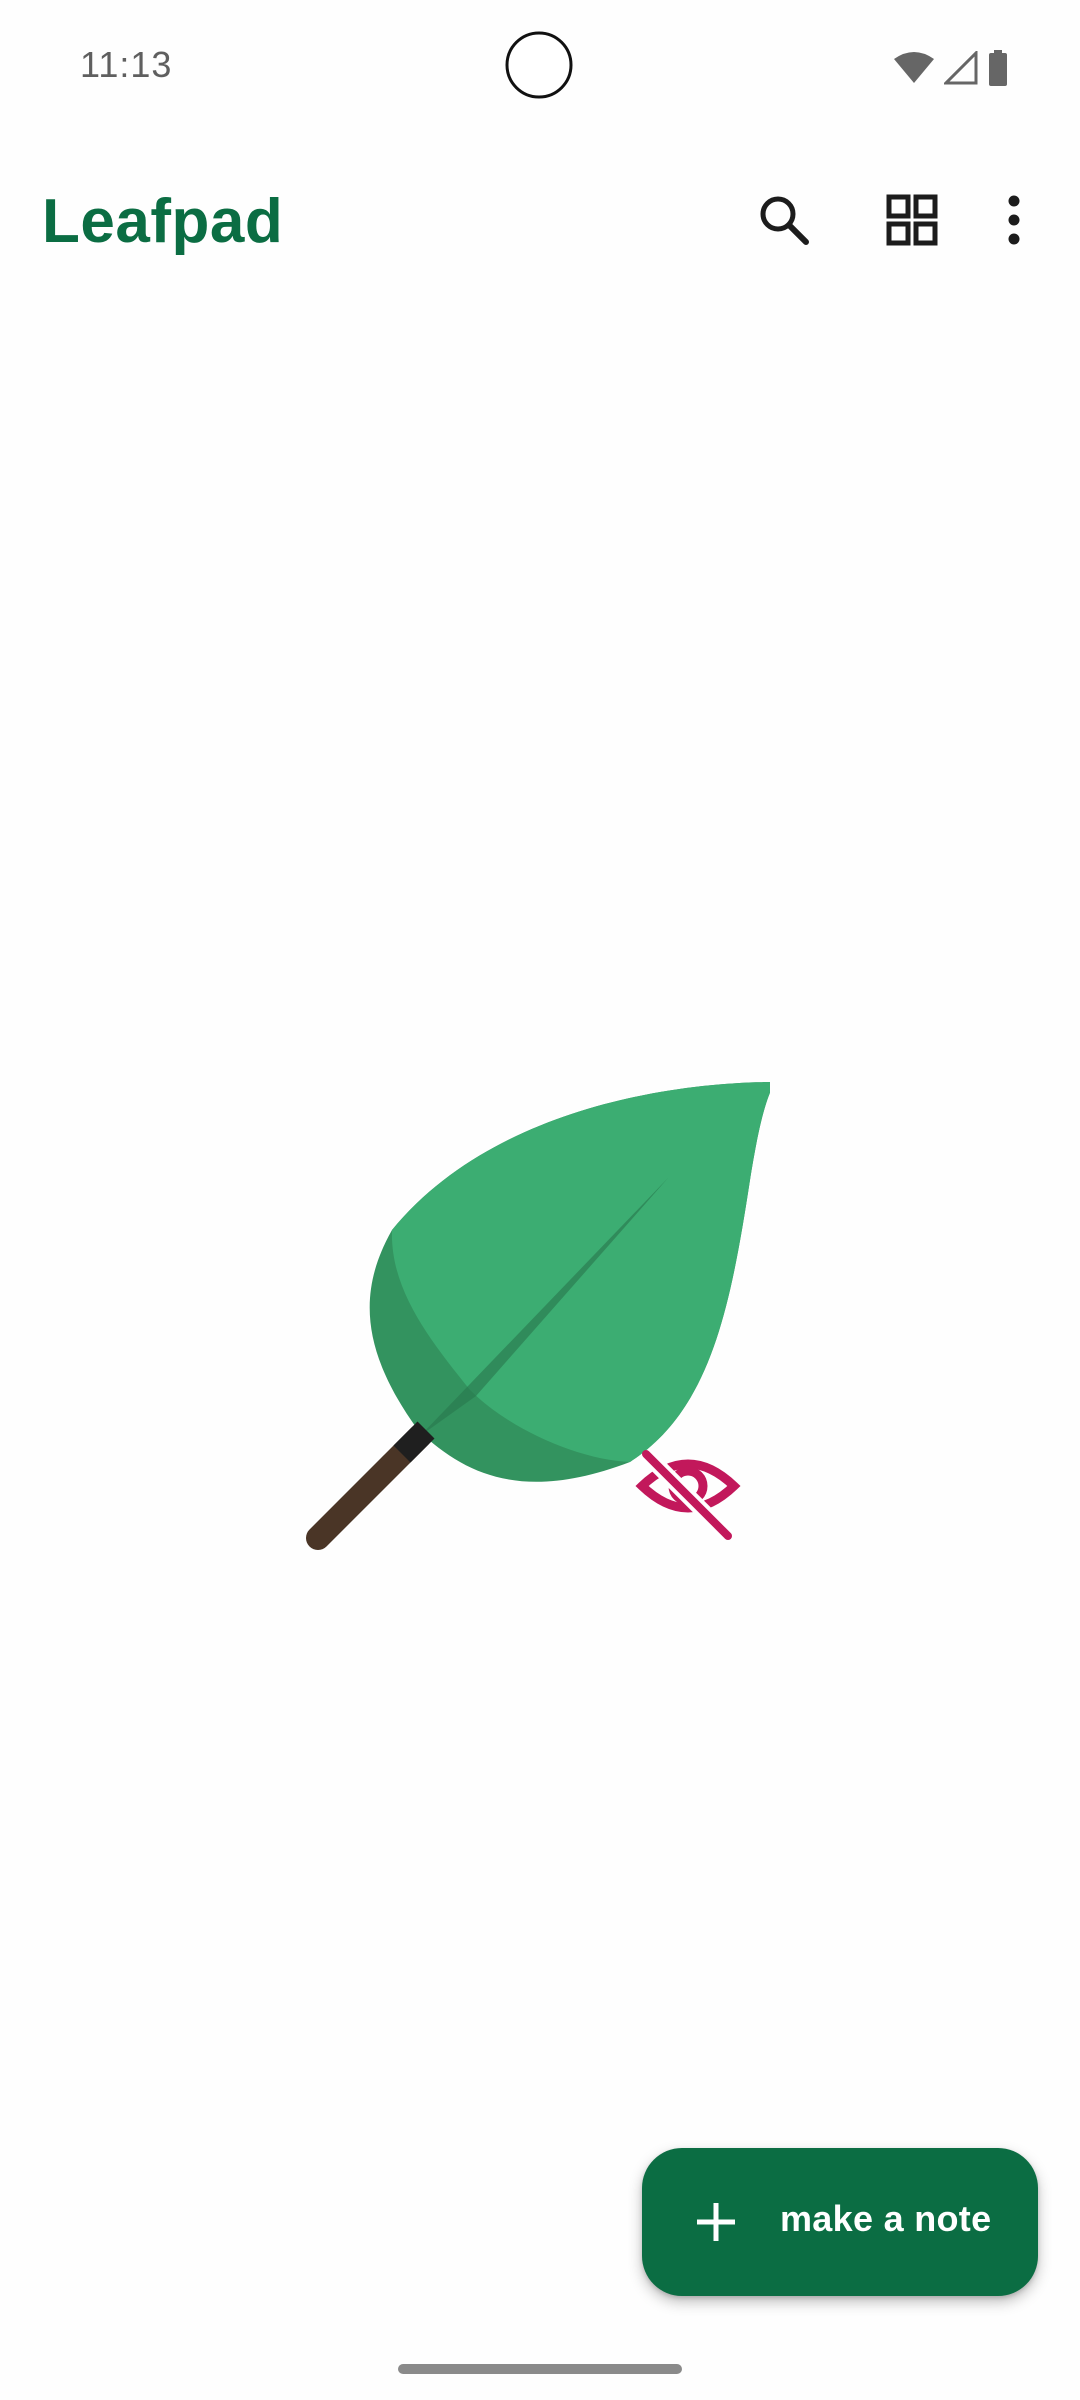 This screenshot has height=2400, width=1080. Describe the element at coordinates (540, 2369) in the screenshot. I see `gesture-nav-handle` at that location.